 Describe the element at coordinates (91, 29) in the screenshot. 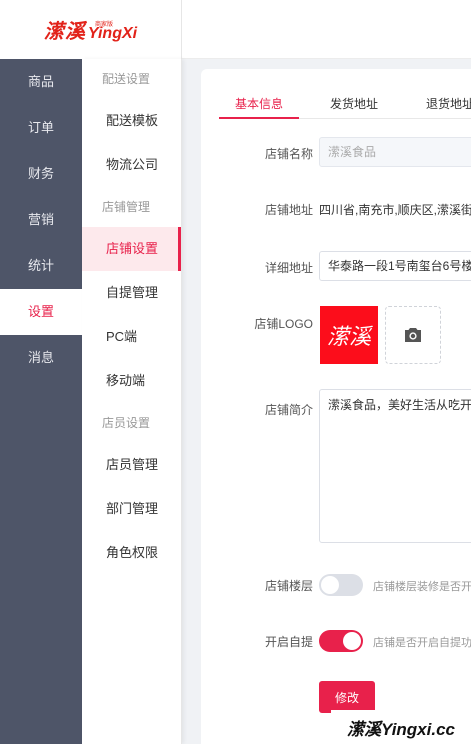

I see `brand-logo: 潆溪 YingXi 商家版` at that location.